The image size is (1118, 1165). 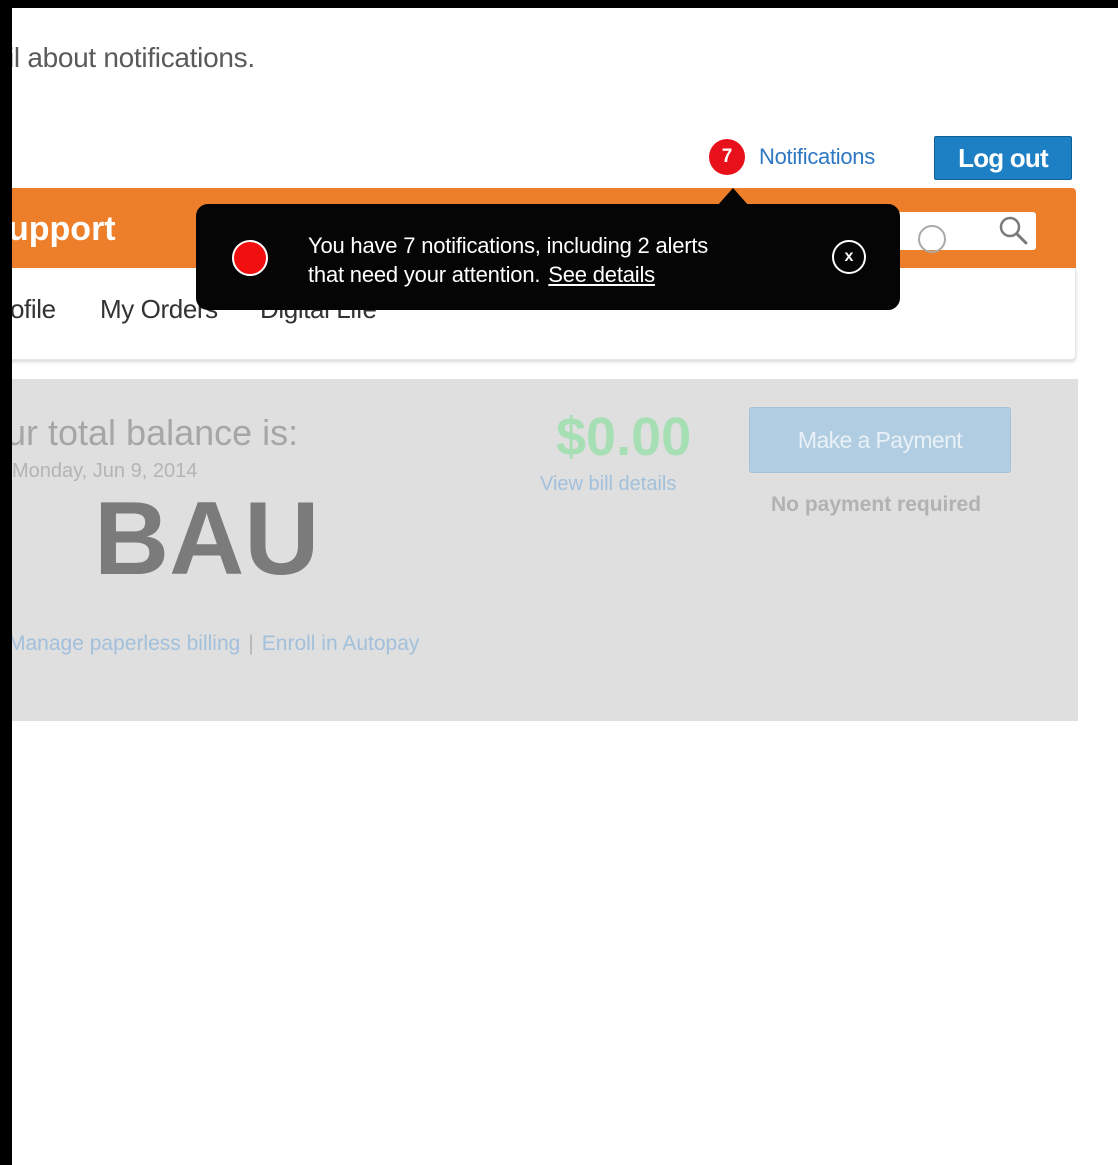 I want to click on brand-title: upport, so click(x=64, y=229).